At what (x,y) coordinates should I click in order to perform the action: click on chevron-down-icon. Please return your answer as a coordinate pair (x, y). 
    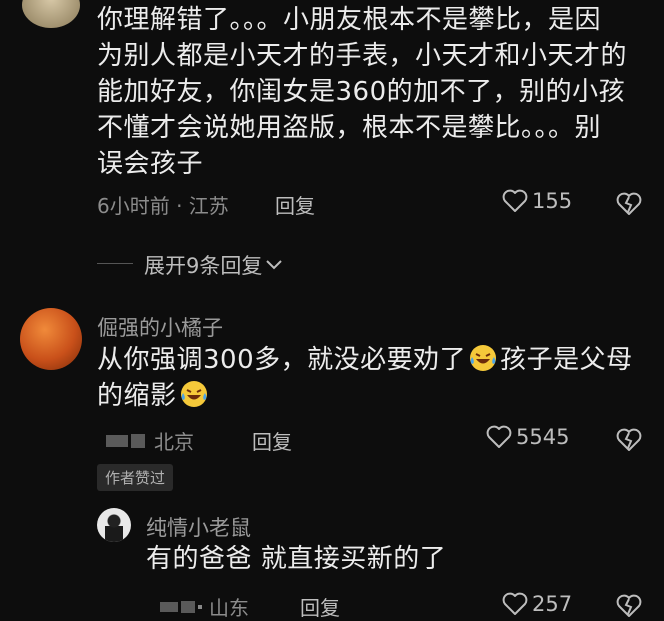
    Looking at the image, I should click on (274, 265).